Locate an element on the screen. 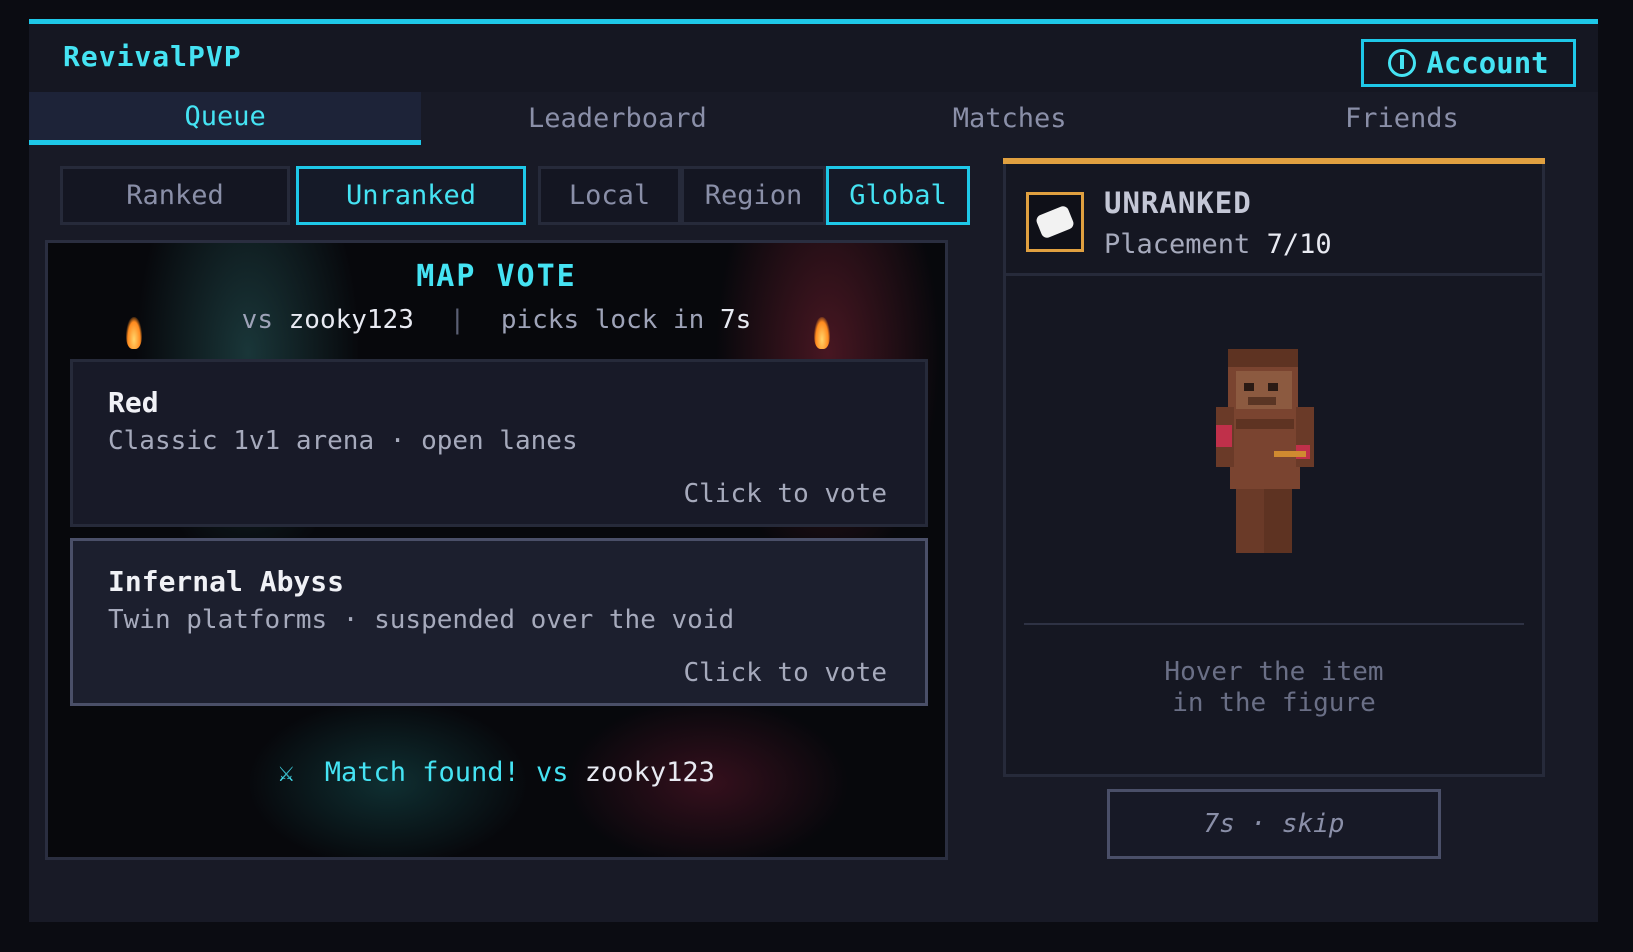 This screenshot has width=1633, height=952. map-description: Classic 1v1 arena · open lanes is located at coordinates (343, 441).